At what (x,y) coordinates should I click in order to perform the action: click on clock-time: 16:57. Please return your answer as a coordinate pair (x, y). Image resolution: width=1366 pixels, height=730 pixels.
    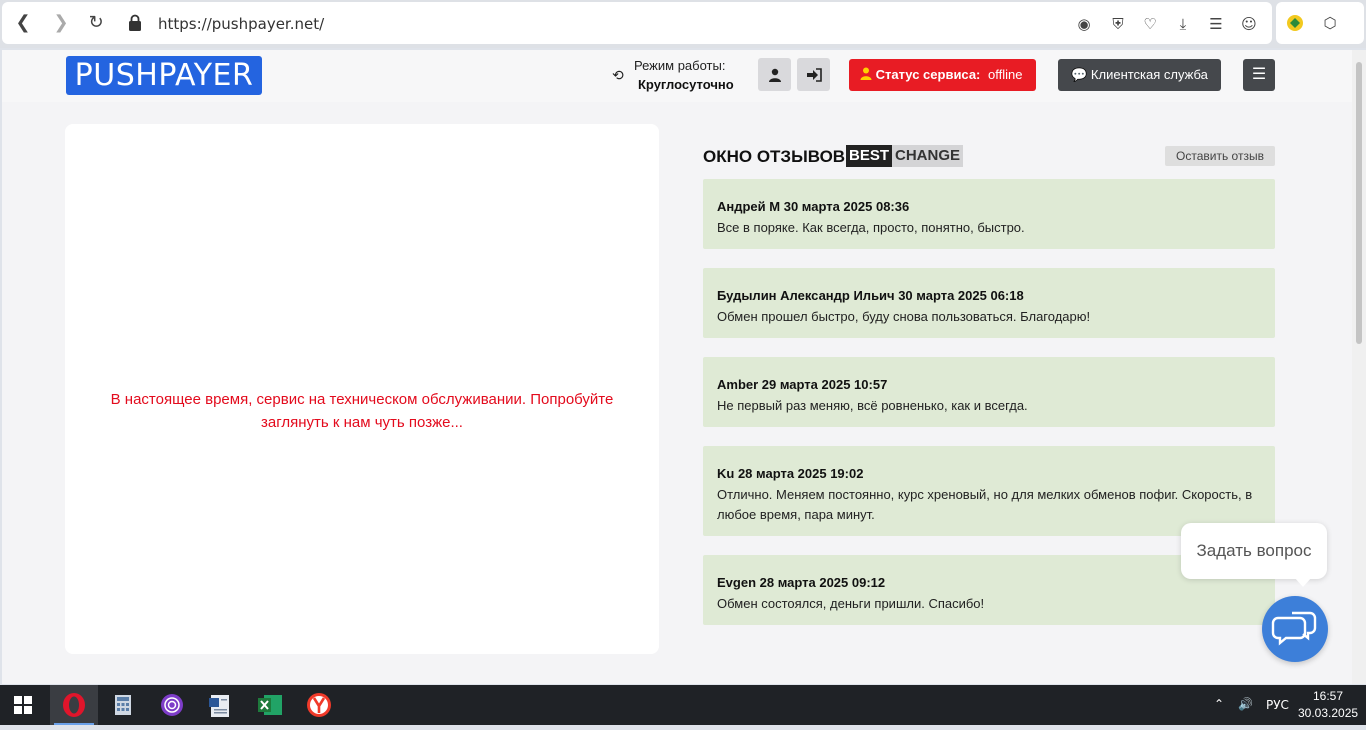
    Looking at the image, I should click on (1328, 696).